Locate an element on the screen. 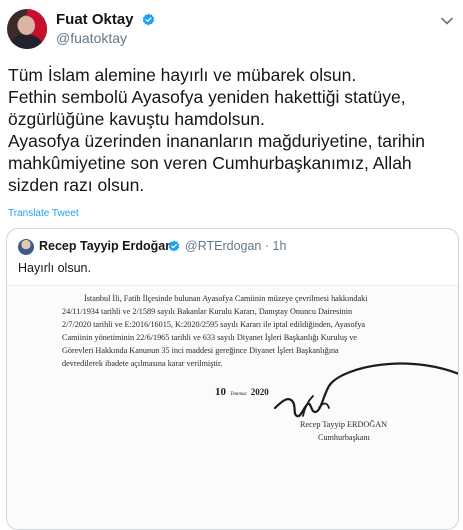 This screenshot has height=530, width=463. tweet-line: özgürlüğüne kavuştu hamdolsun. is located at coordinates (136, 119).